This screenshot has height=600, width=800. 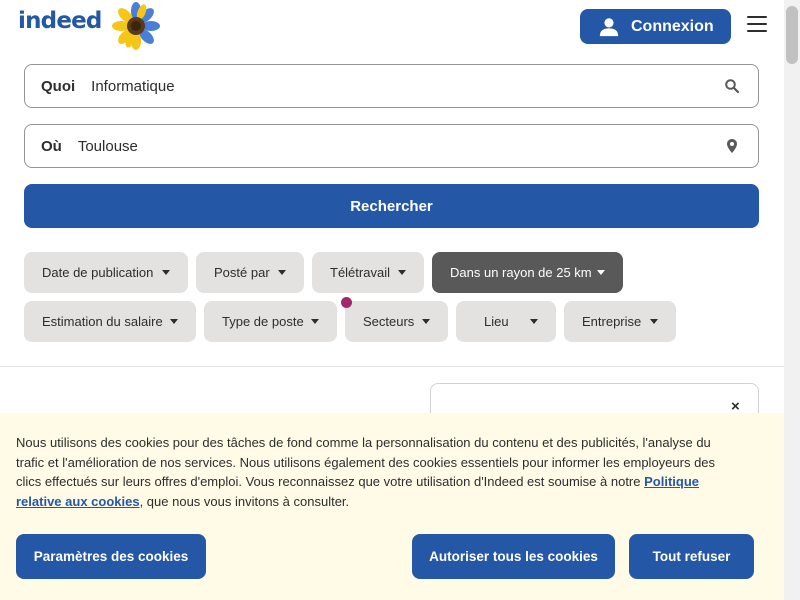 I want to click on filter-location: Lieu, so click(x=506, y=321).